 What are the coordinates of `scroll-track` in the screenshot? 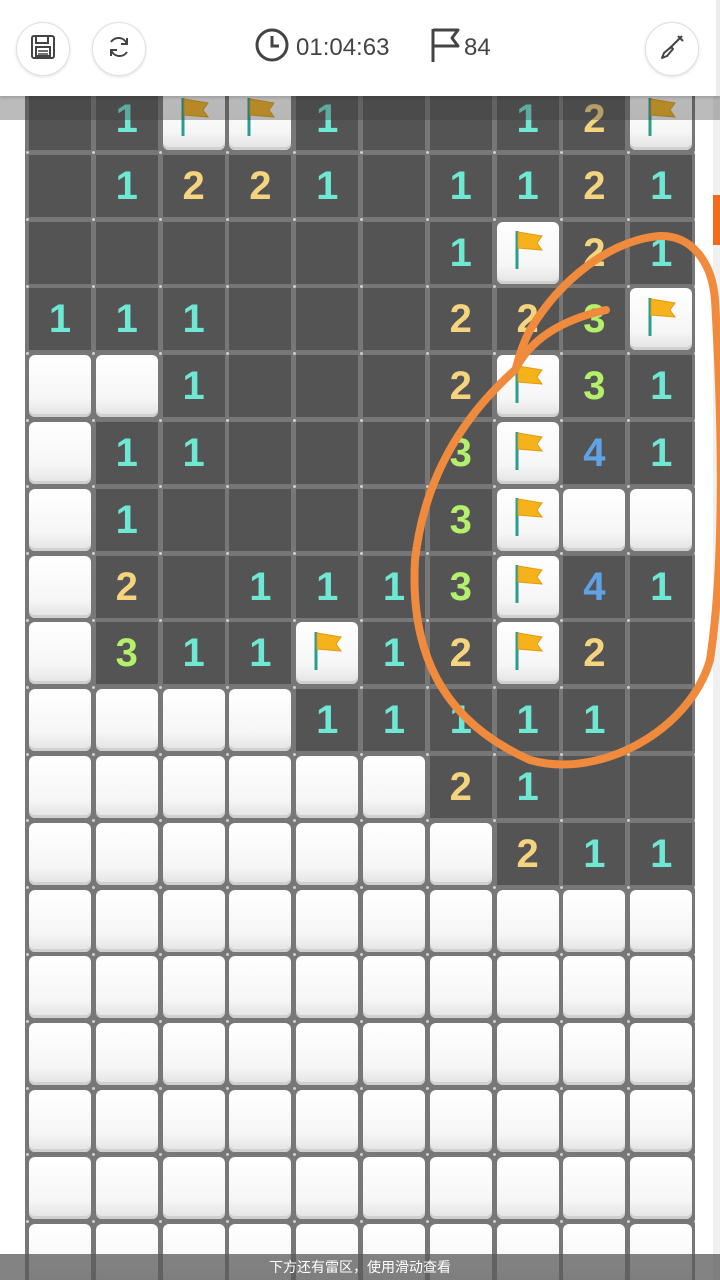 It's located at (716, 688).